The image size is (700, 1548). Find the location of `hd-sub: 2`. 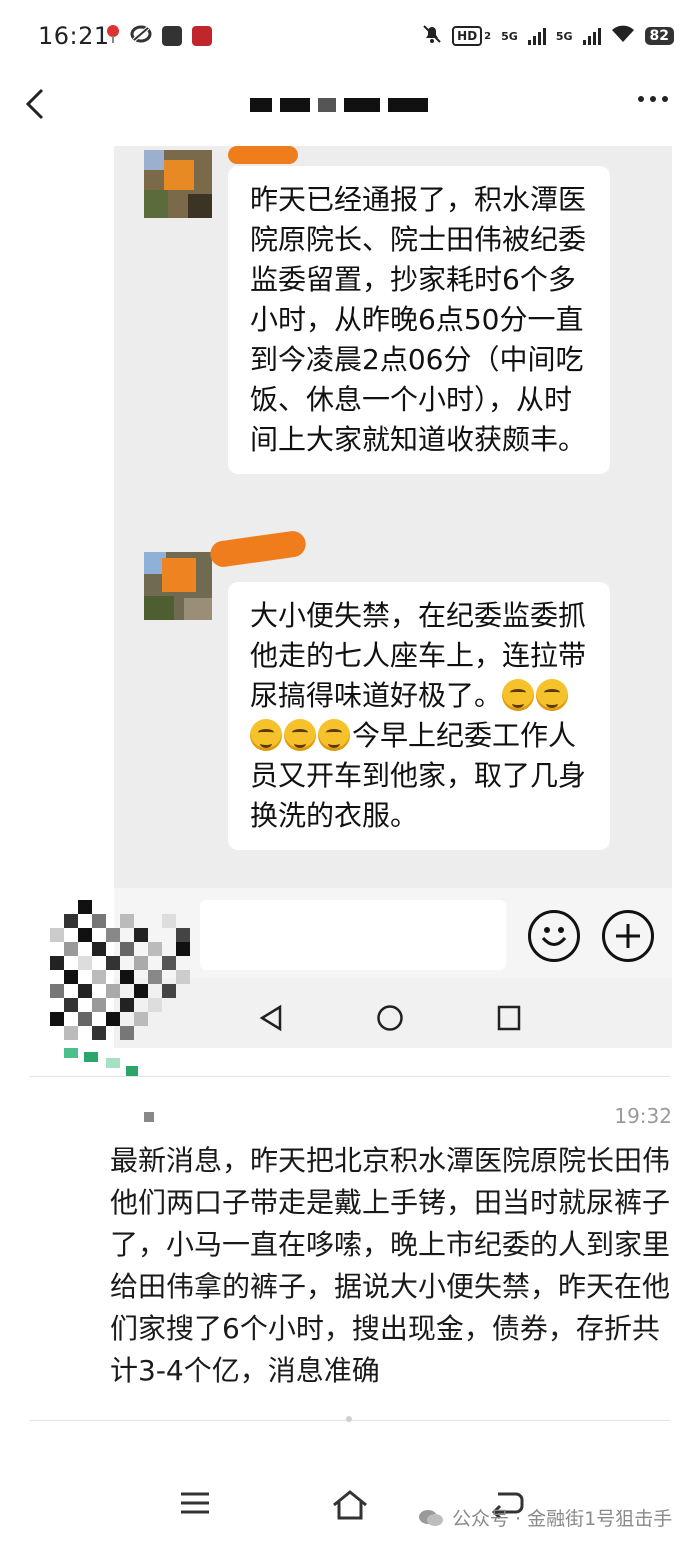

hd-sub: 2 is located at coordinates (488, 36).